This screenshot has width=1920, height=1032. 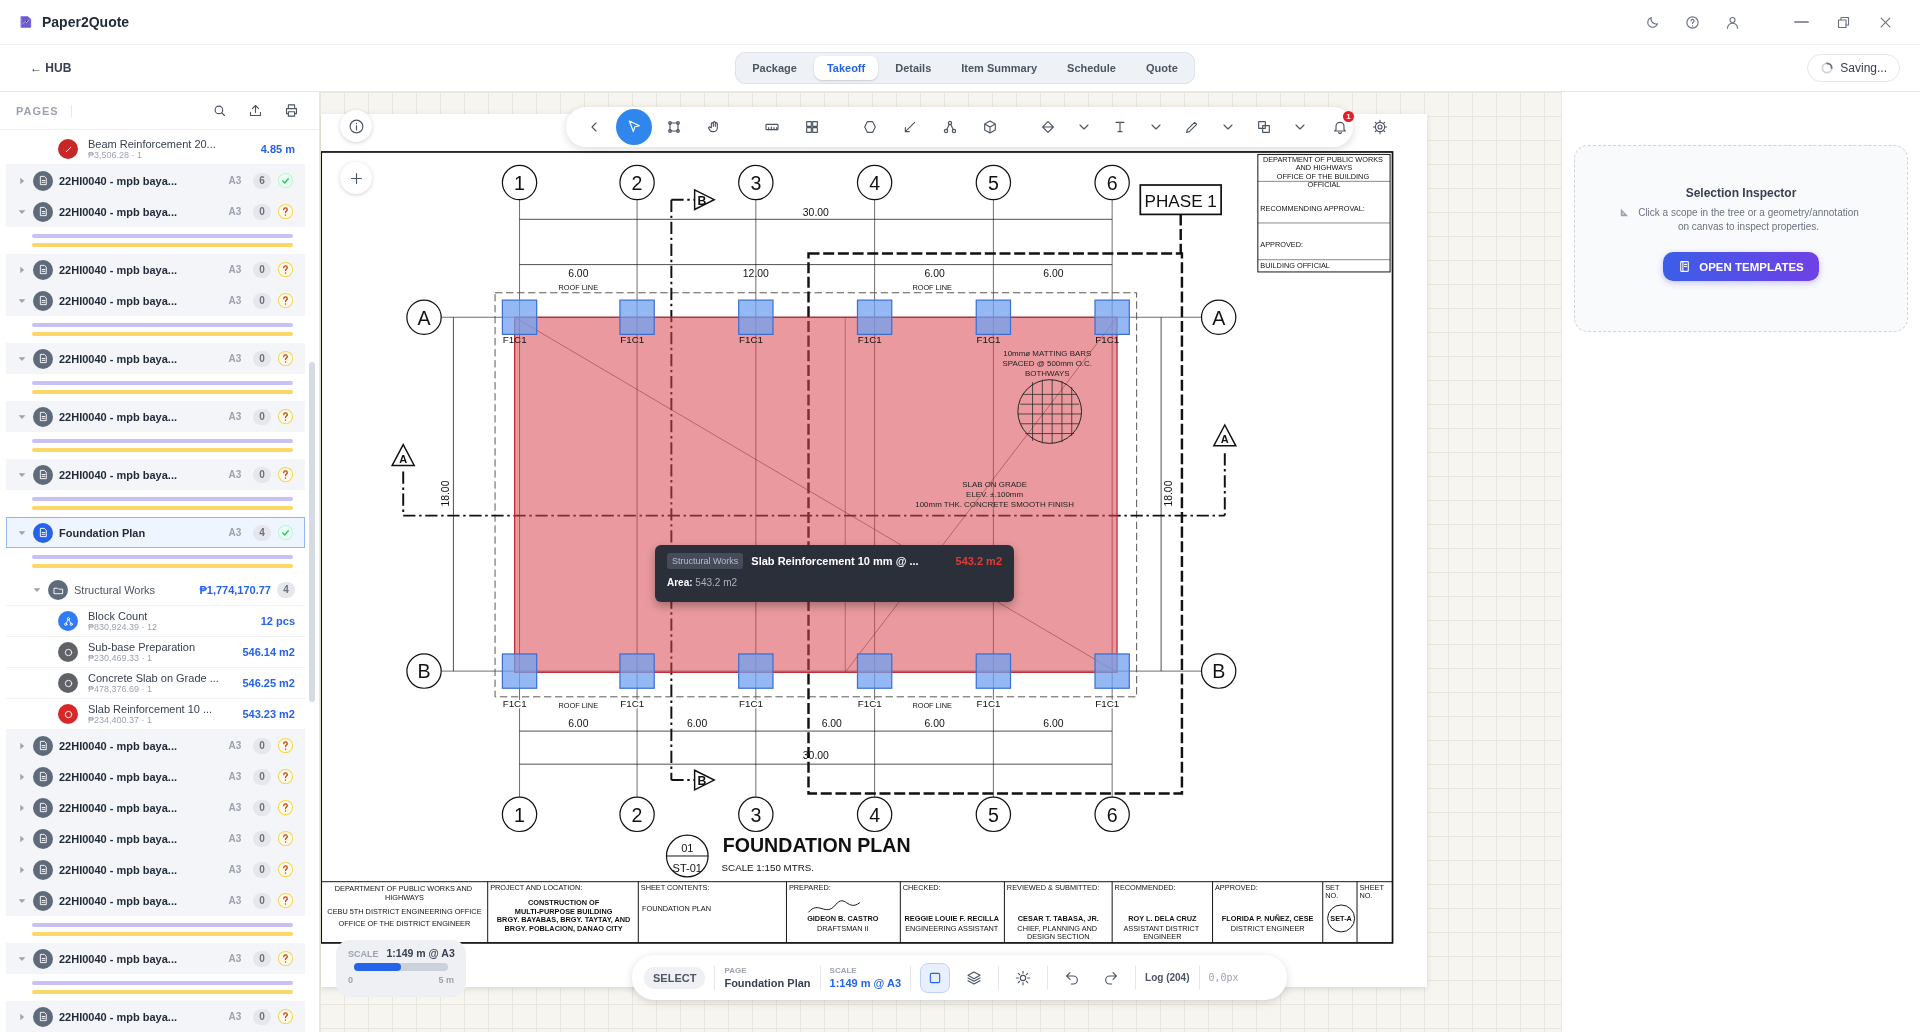 What do you see at coordinates (1167, 977) in the screenshot?
I see `log-button: Log (204)` at bounding box center [1167, 977].